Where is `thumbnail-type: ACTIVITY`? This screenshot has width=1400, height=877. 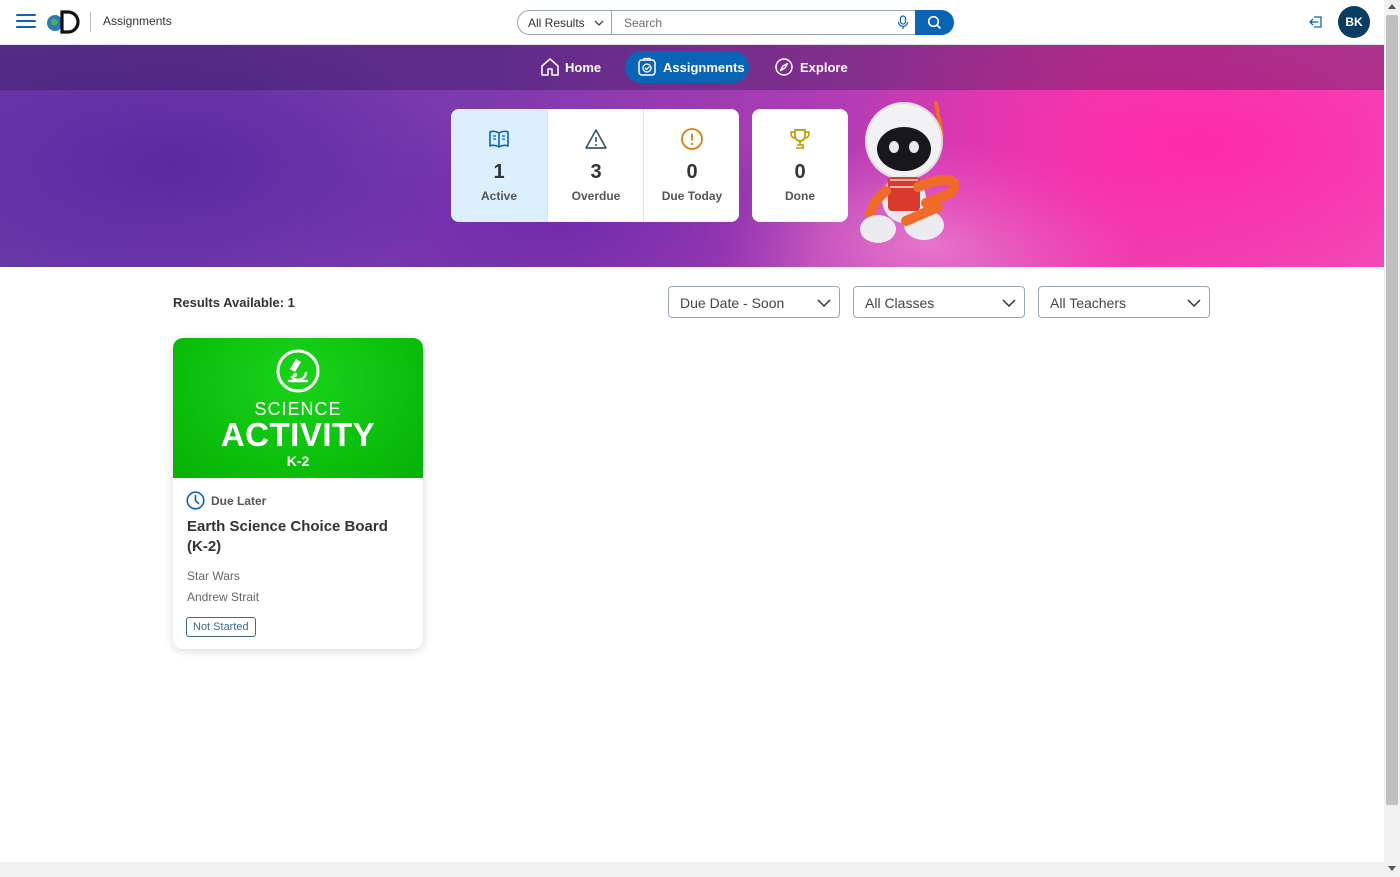 thumbnail-type: ACTIVITY is located at coordinates (298, 434).